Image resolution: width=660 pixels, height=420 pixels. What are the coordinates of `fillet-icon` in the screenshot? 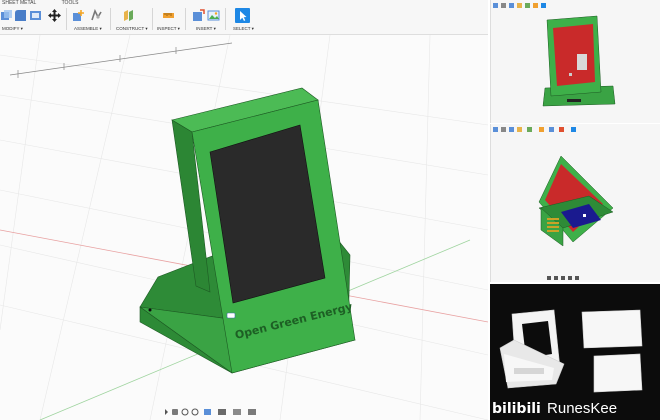 It's located at (20, 15).